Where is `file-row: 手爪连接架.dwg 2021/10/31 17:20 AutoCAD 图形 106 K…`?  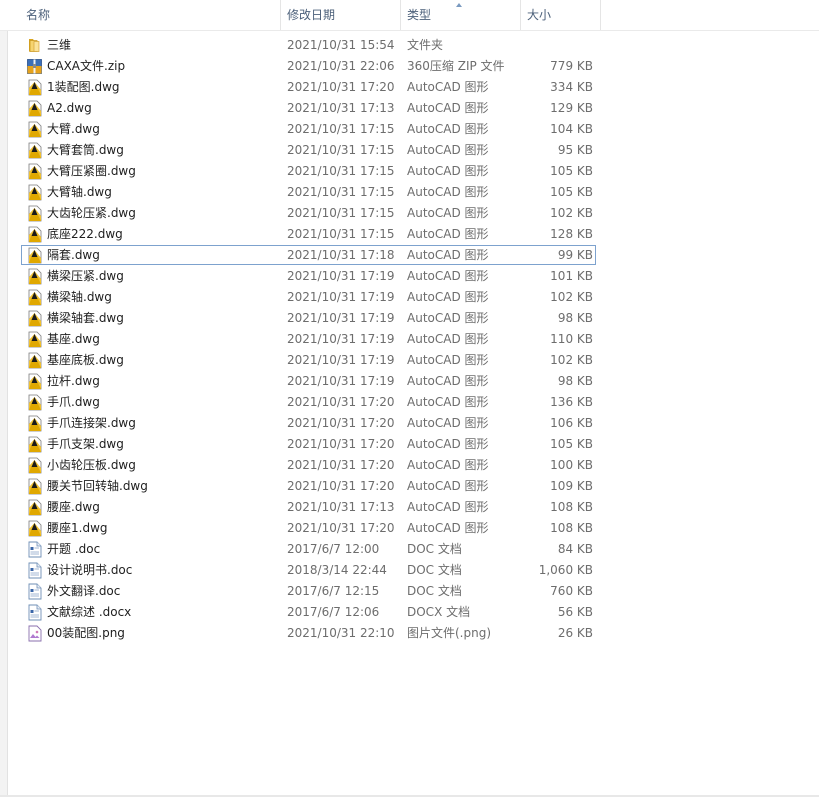
file-row: 手爪连接架.dwg 2021/10/31 17:20 AutoCAD 图形 106 K… is located at coordinates (409, 423).